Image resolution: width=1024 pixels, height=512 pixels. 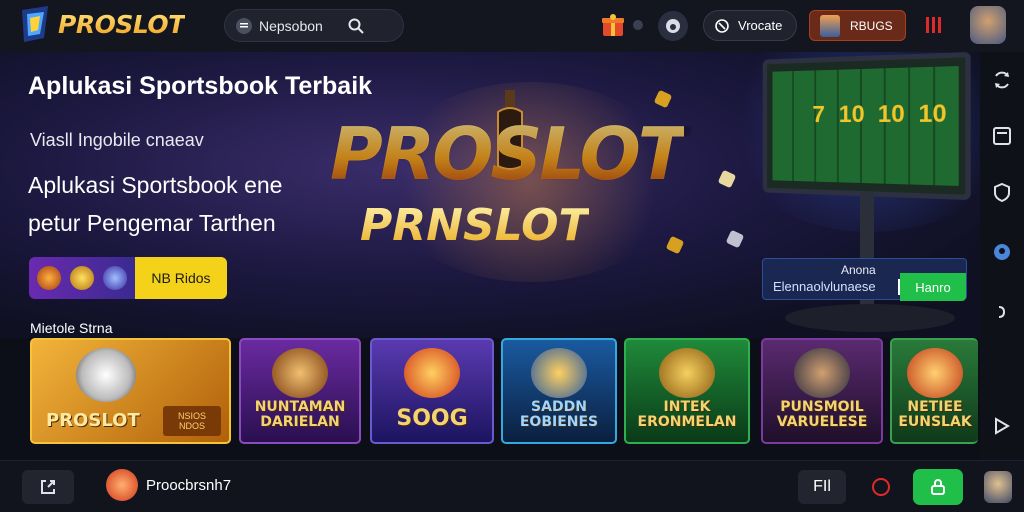 I want to click on hero-brand-main: PROSLOT, so click(x=508, y=154).